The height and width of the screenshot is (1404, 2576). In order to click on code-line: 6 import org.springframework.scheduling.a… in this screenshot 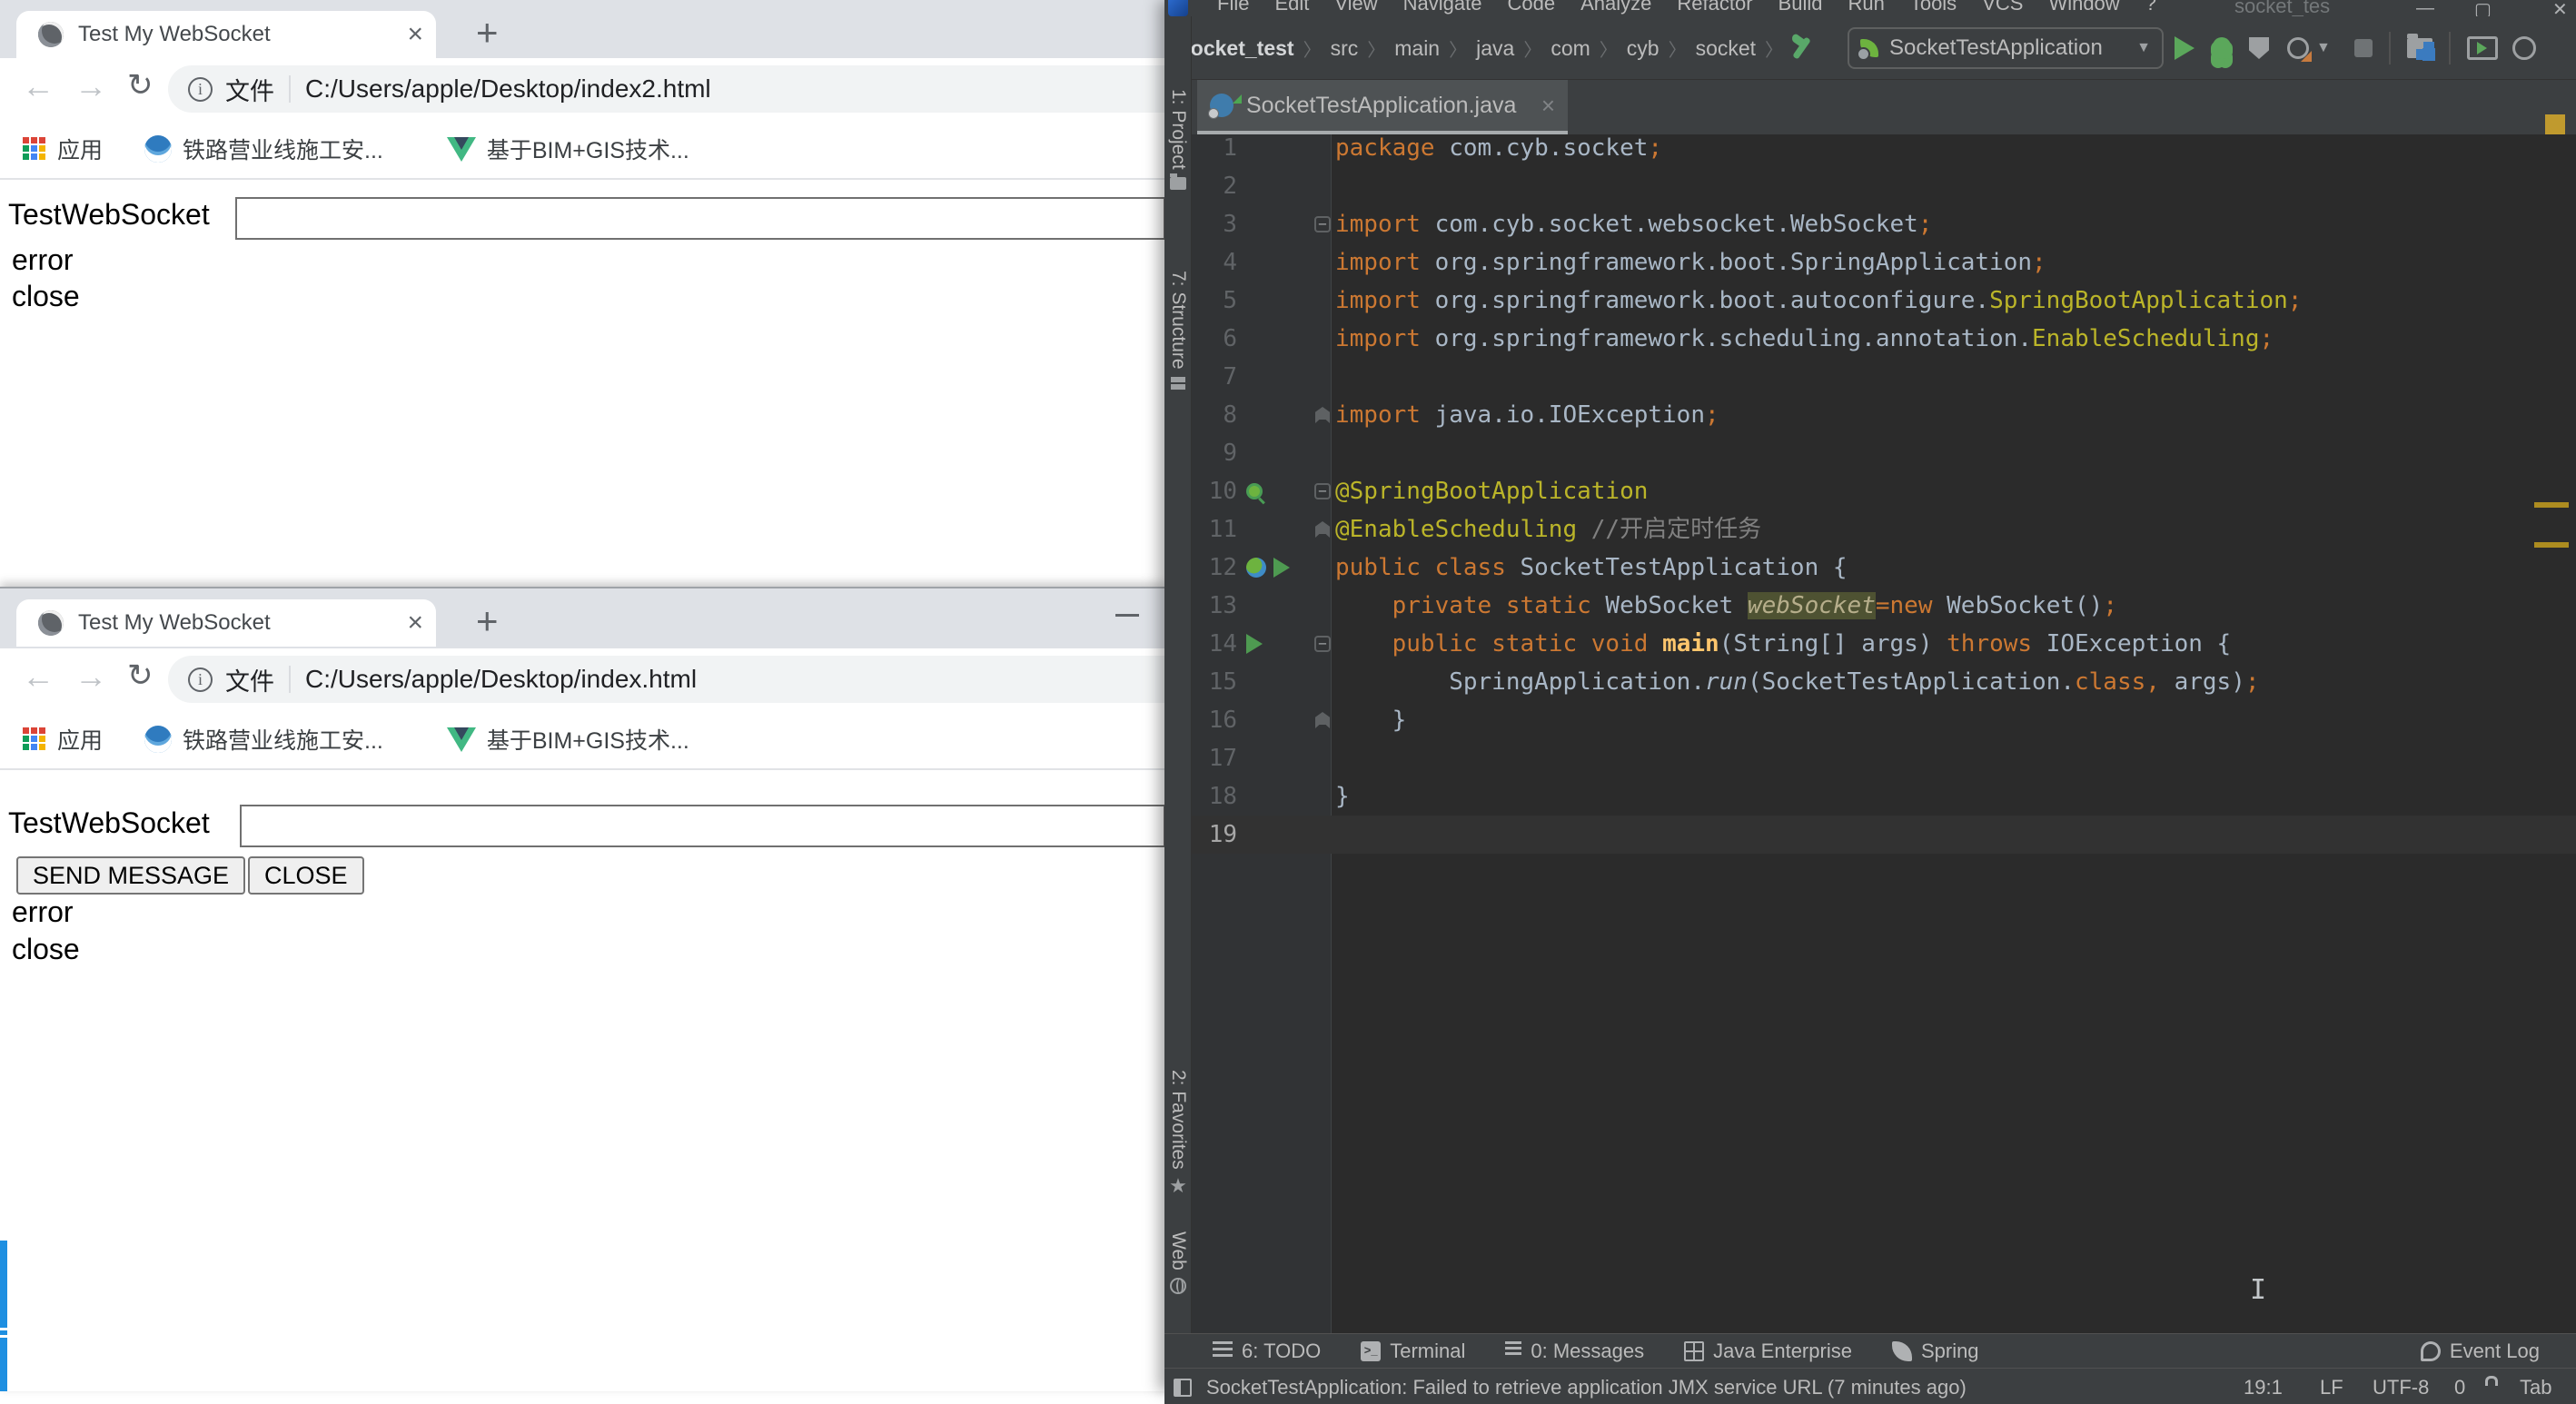, I will do `click(1884, 339)`.